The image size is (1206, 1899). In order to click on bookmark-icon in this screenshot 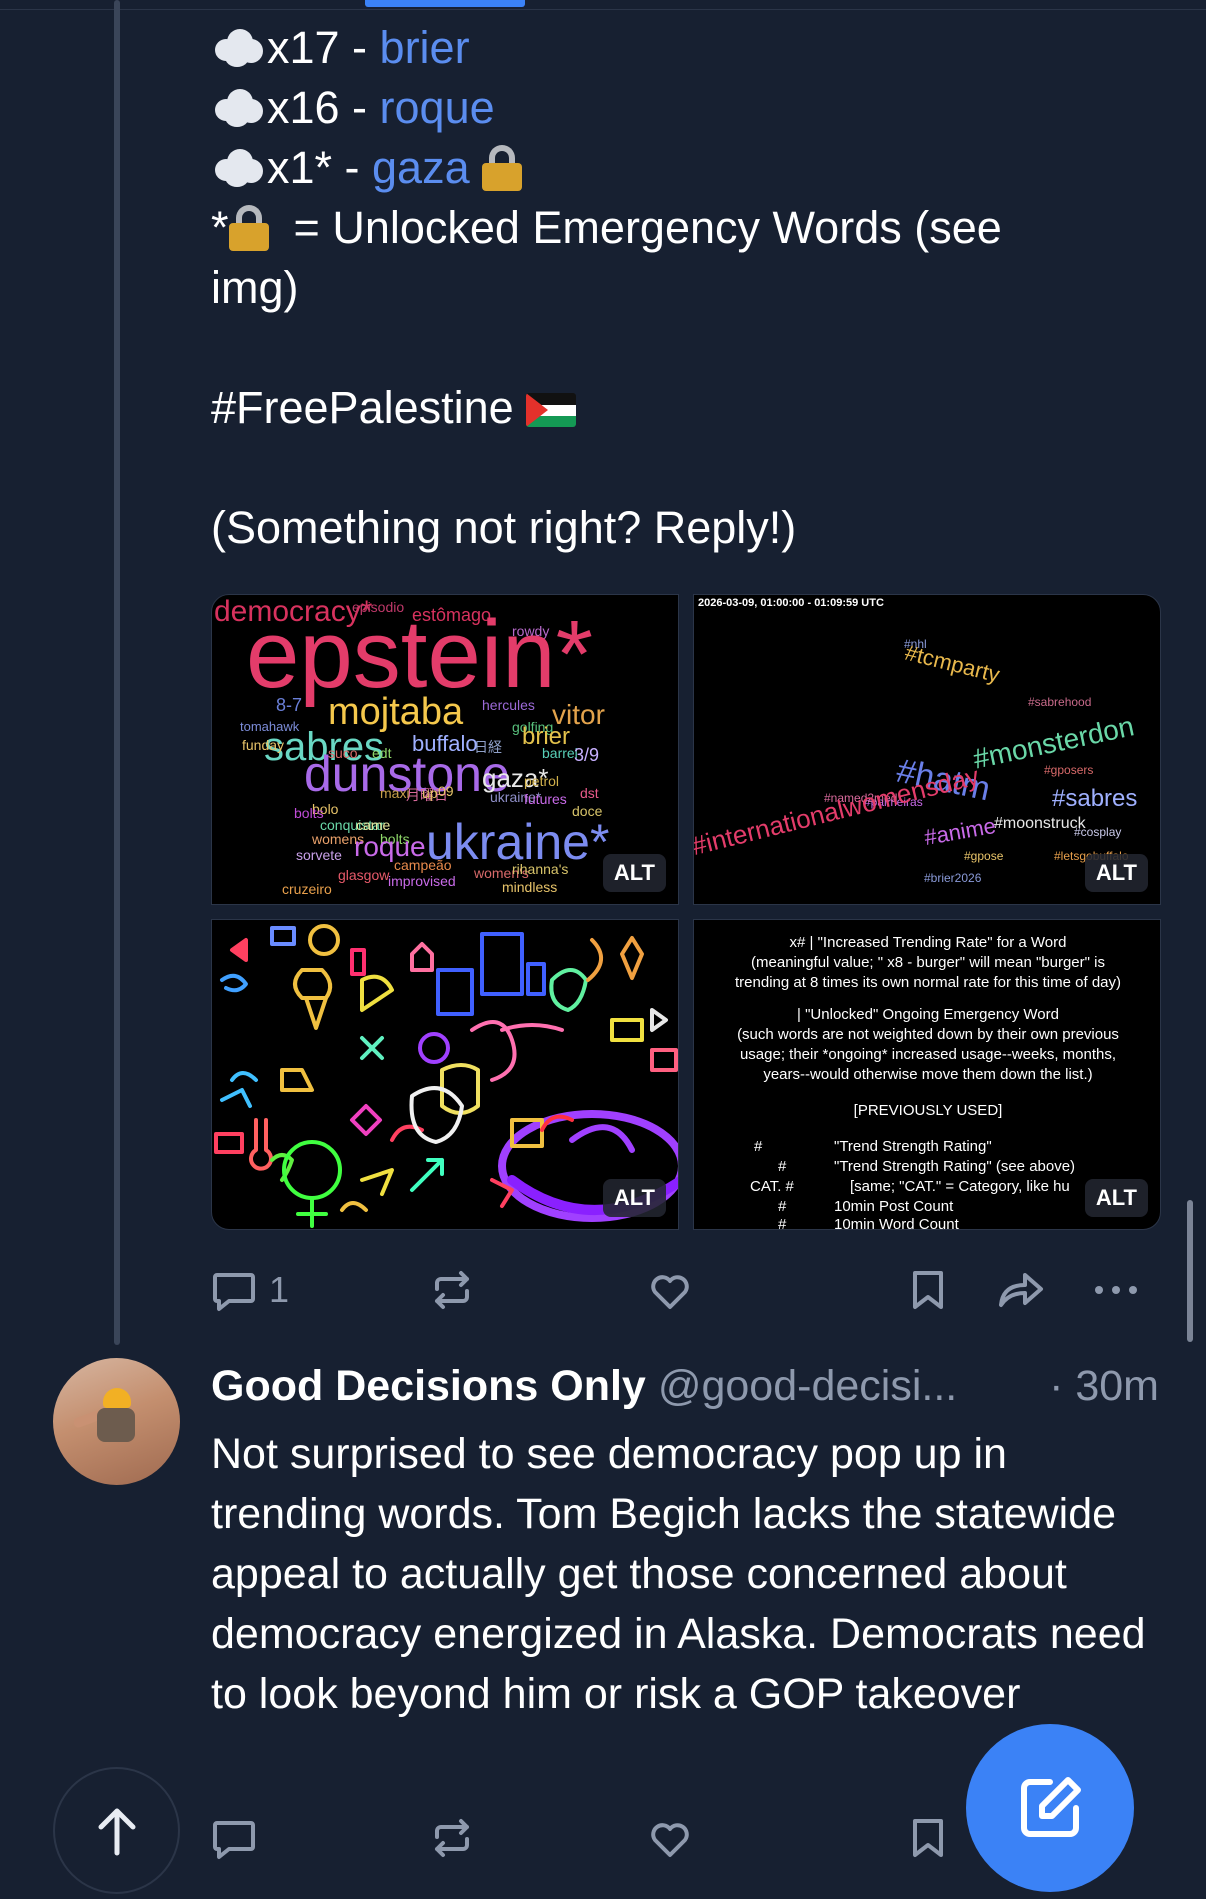, I will do `click(928, 1290)`.